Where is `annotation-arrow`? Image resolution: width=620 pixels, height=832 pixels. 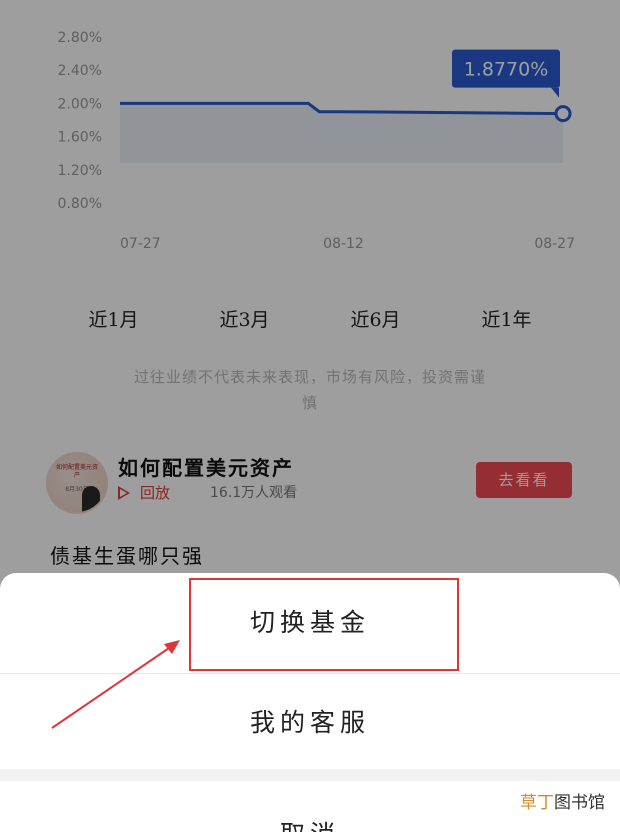 annotation-arrow is located at coordinates (115, 684).